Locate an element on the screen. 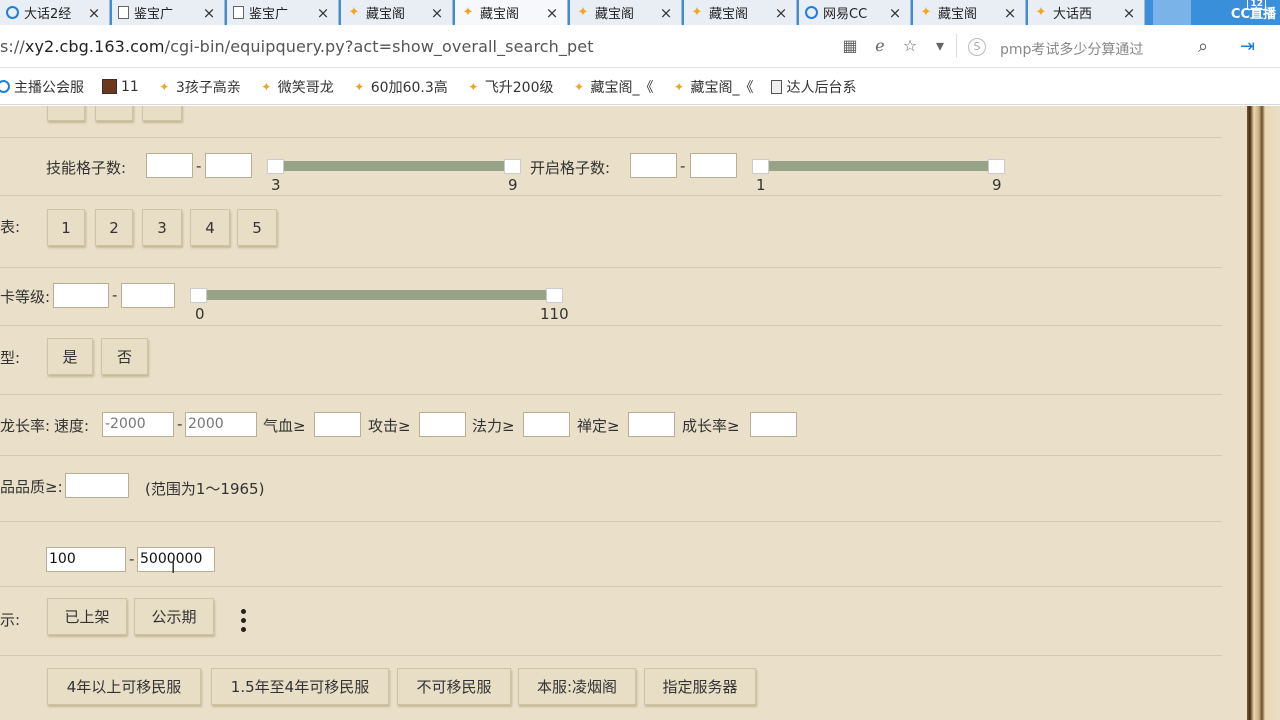 This screenshot has height=720, width=1280. skill-slots-max-field is located at coordinates (228, 165).